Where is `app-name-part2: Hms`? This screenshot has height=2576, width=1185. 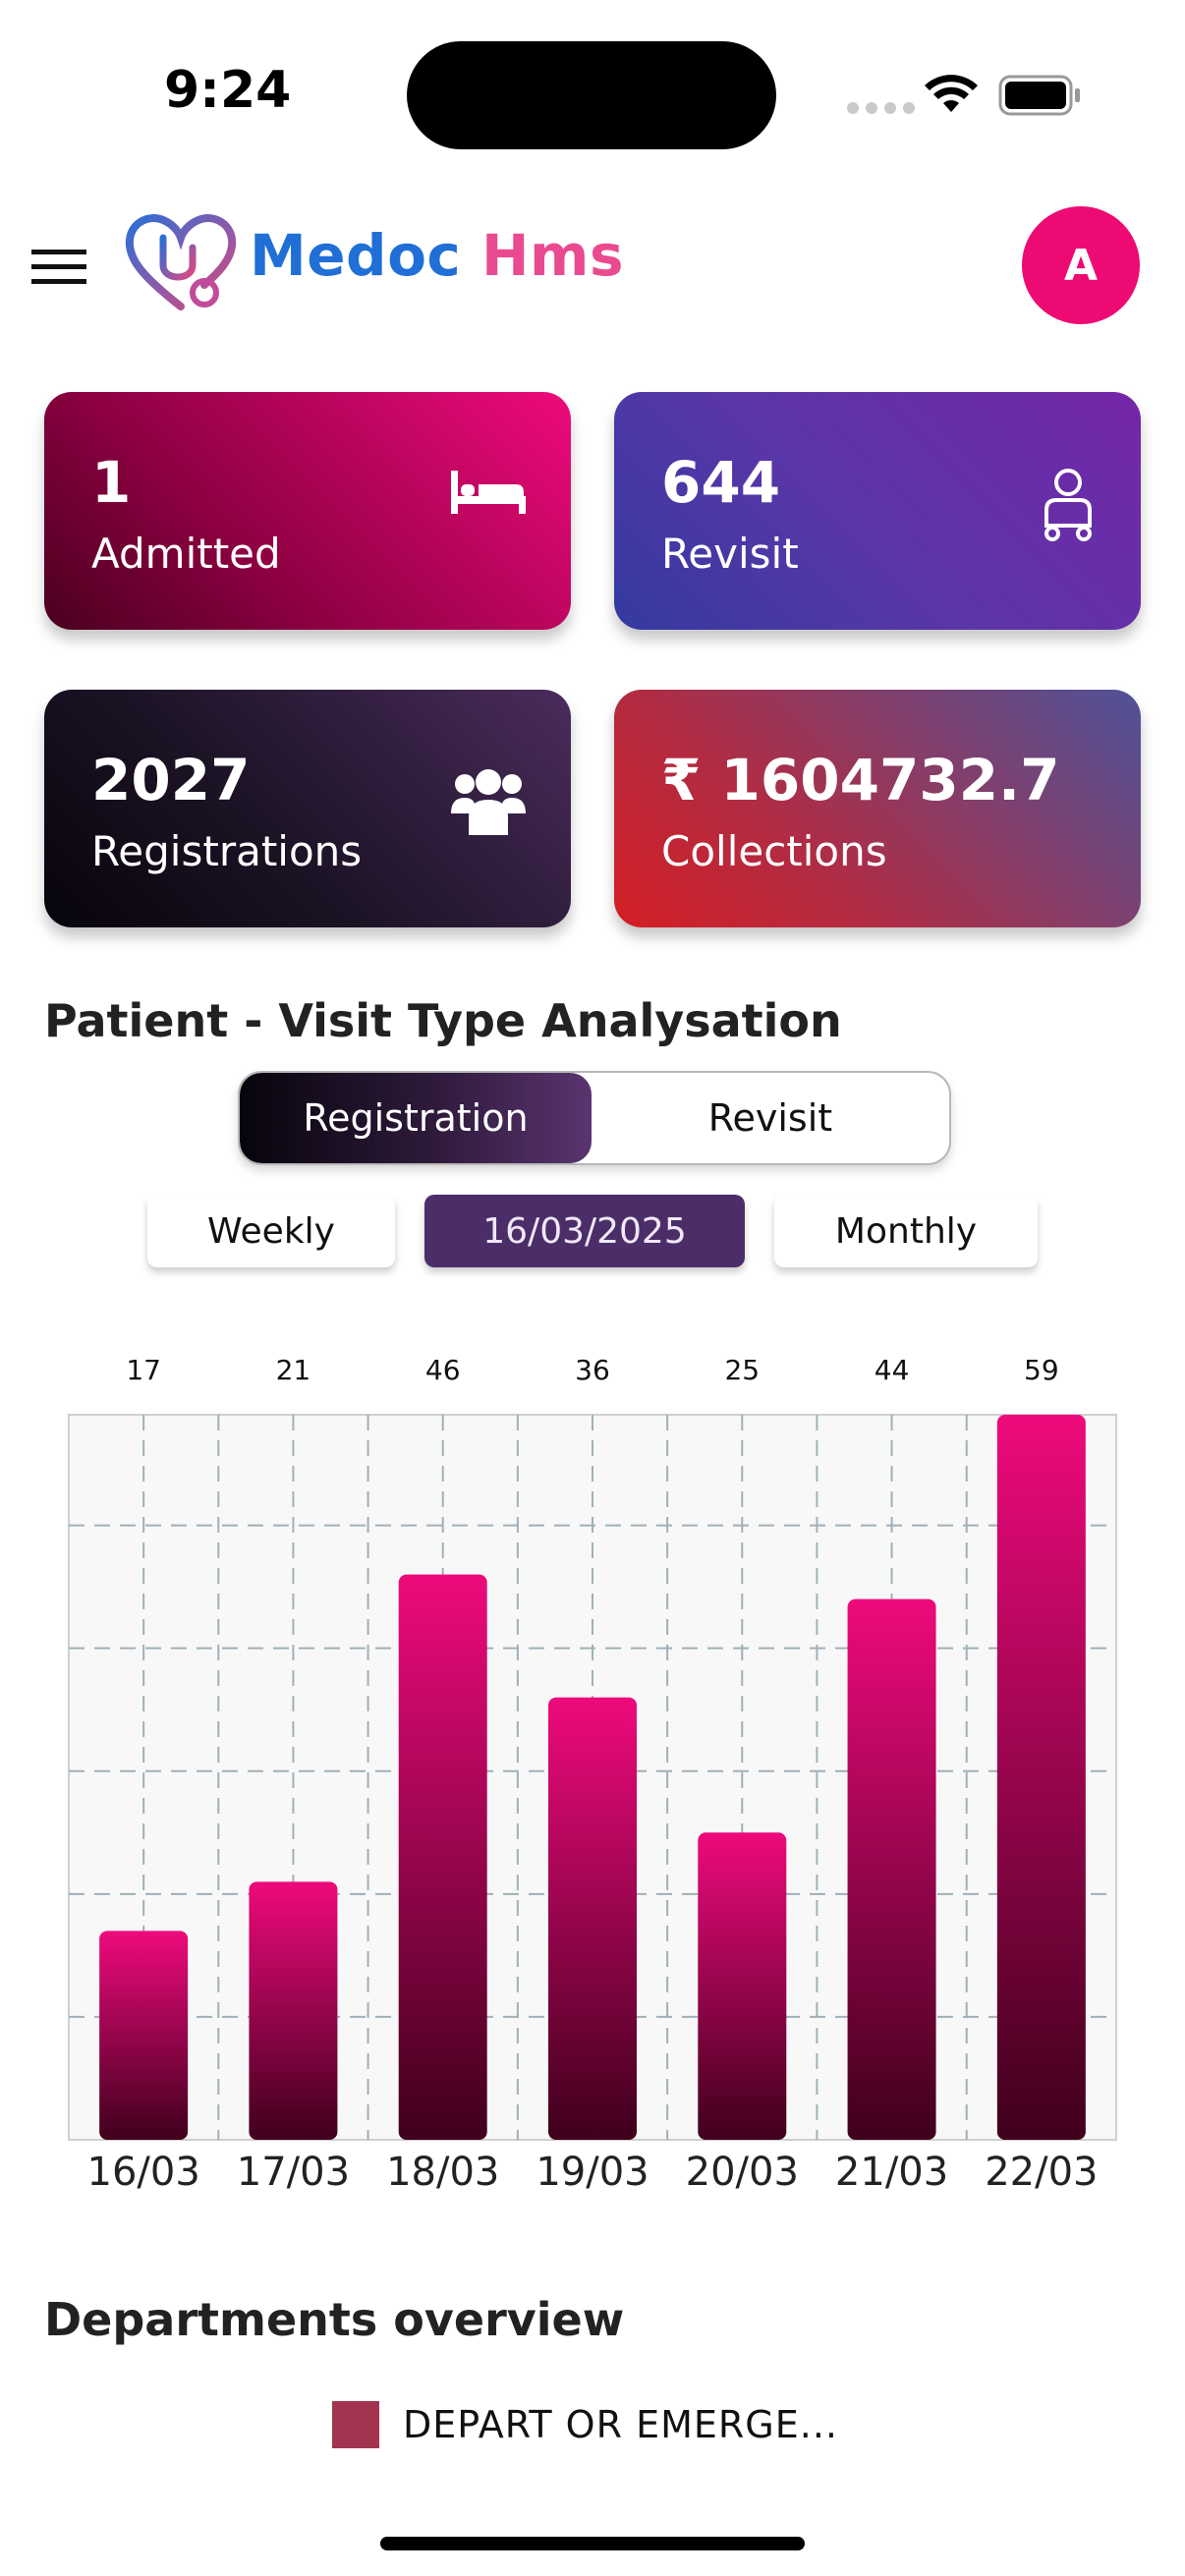
app-name-part2: Hms is located at coordinates (553, 255).